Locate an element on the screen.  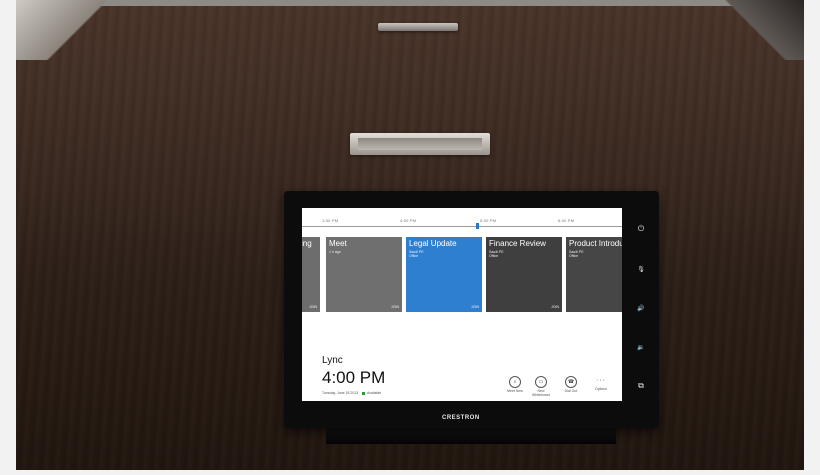
volume-up-button: 🔊 is located at coordinates (641, 309).